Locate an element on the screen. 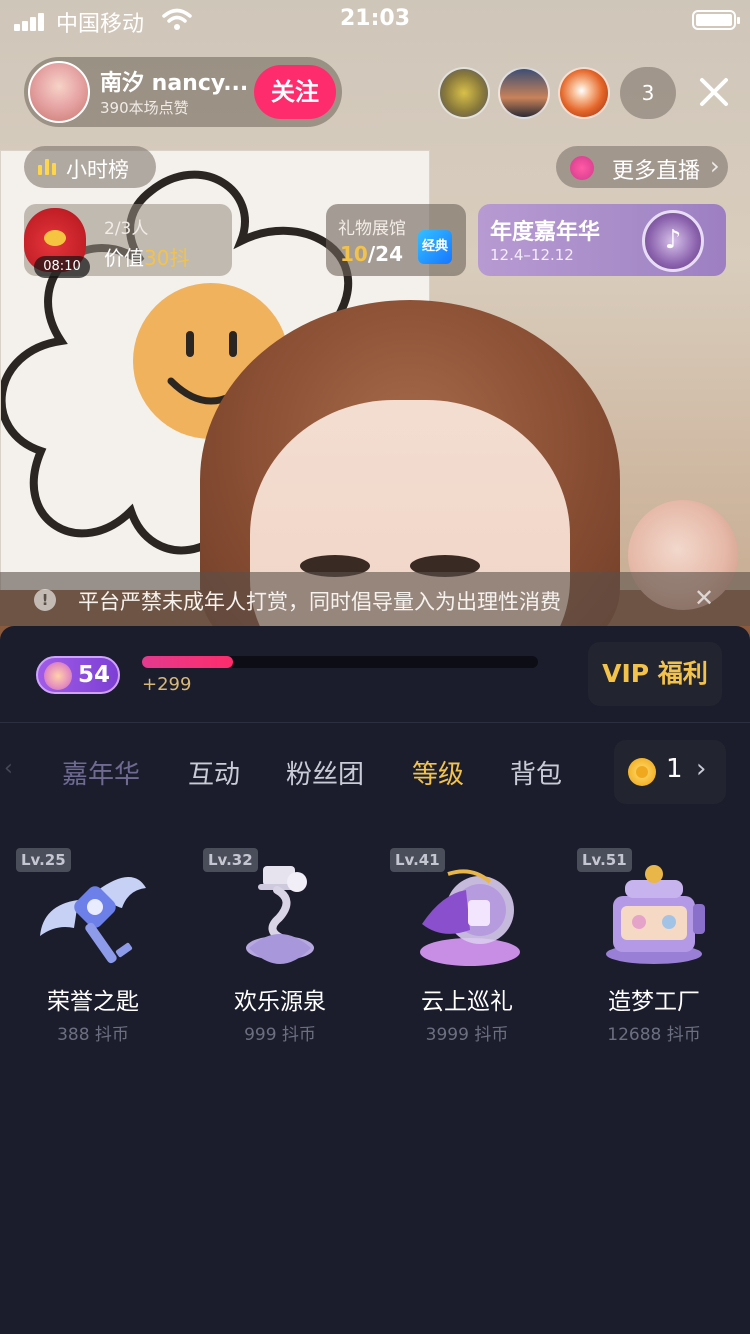 The width and height of the screenshot is (750, 1334). gift-item: Lv.41 云上巡礼 3999 抖币 is located at coordinates (467, 944).